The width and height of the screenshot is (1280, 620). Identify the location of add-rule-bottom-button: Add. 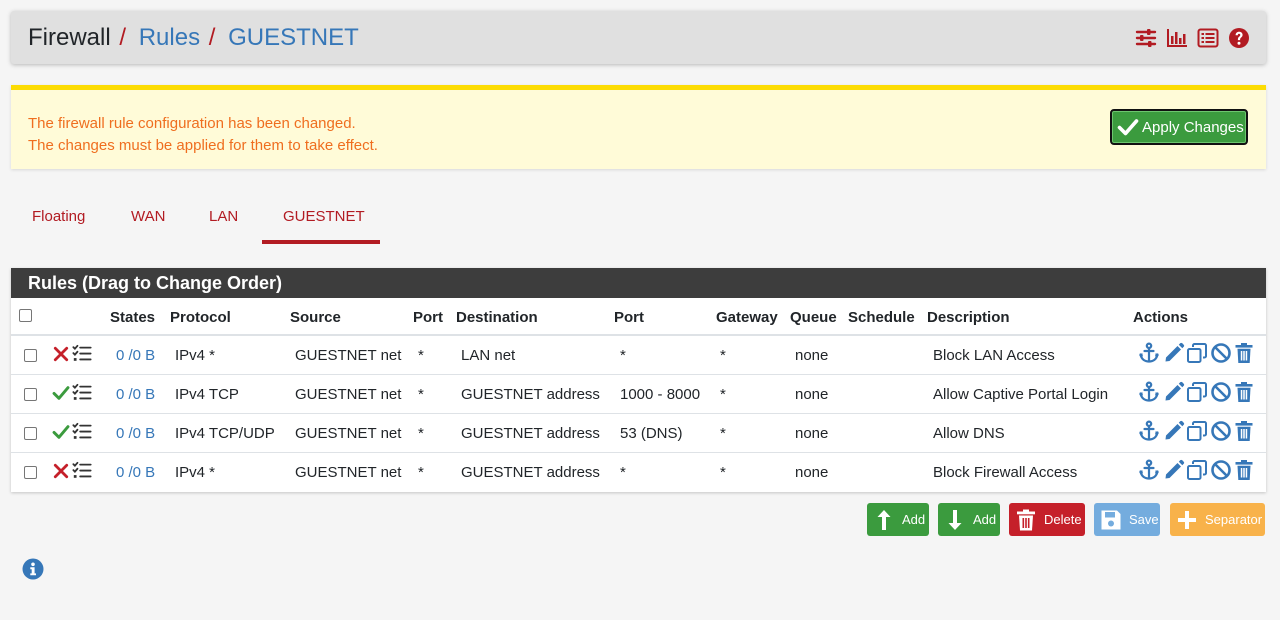
(969, 519).